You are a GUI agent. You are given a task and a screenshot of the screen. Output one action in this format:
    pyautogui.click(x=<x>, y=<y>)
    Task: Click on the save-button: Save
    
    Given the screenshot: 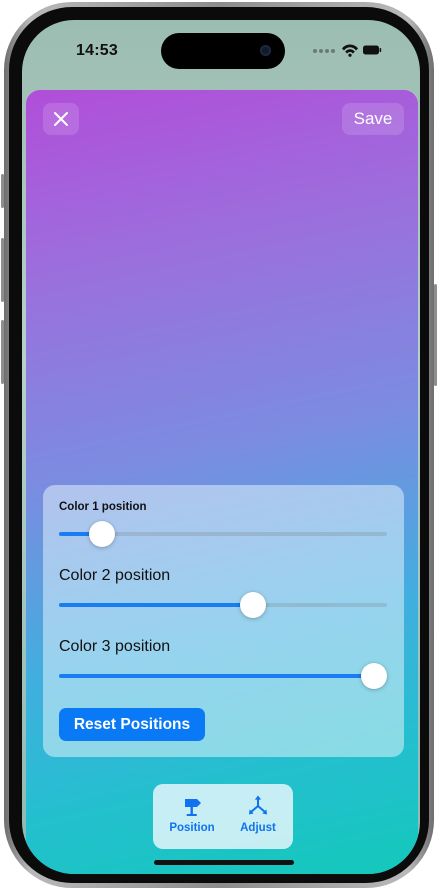 What is the action you would take?
    pyautogui.click(x=373, y=119)
    